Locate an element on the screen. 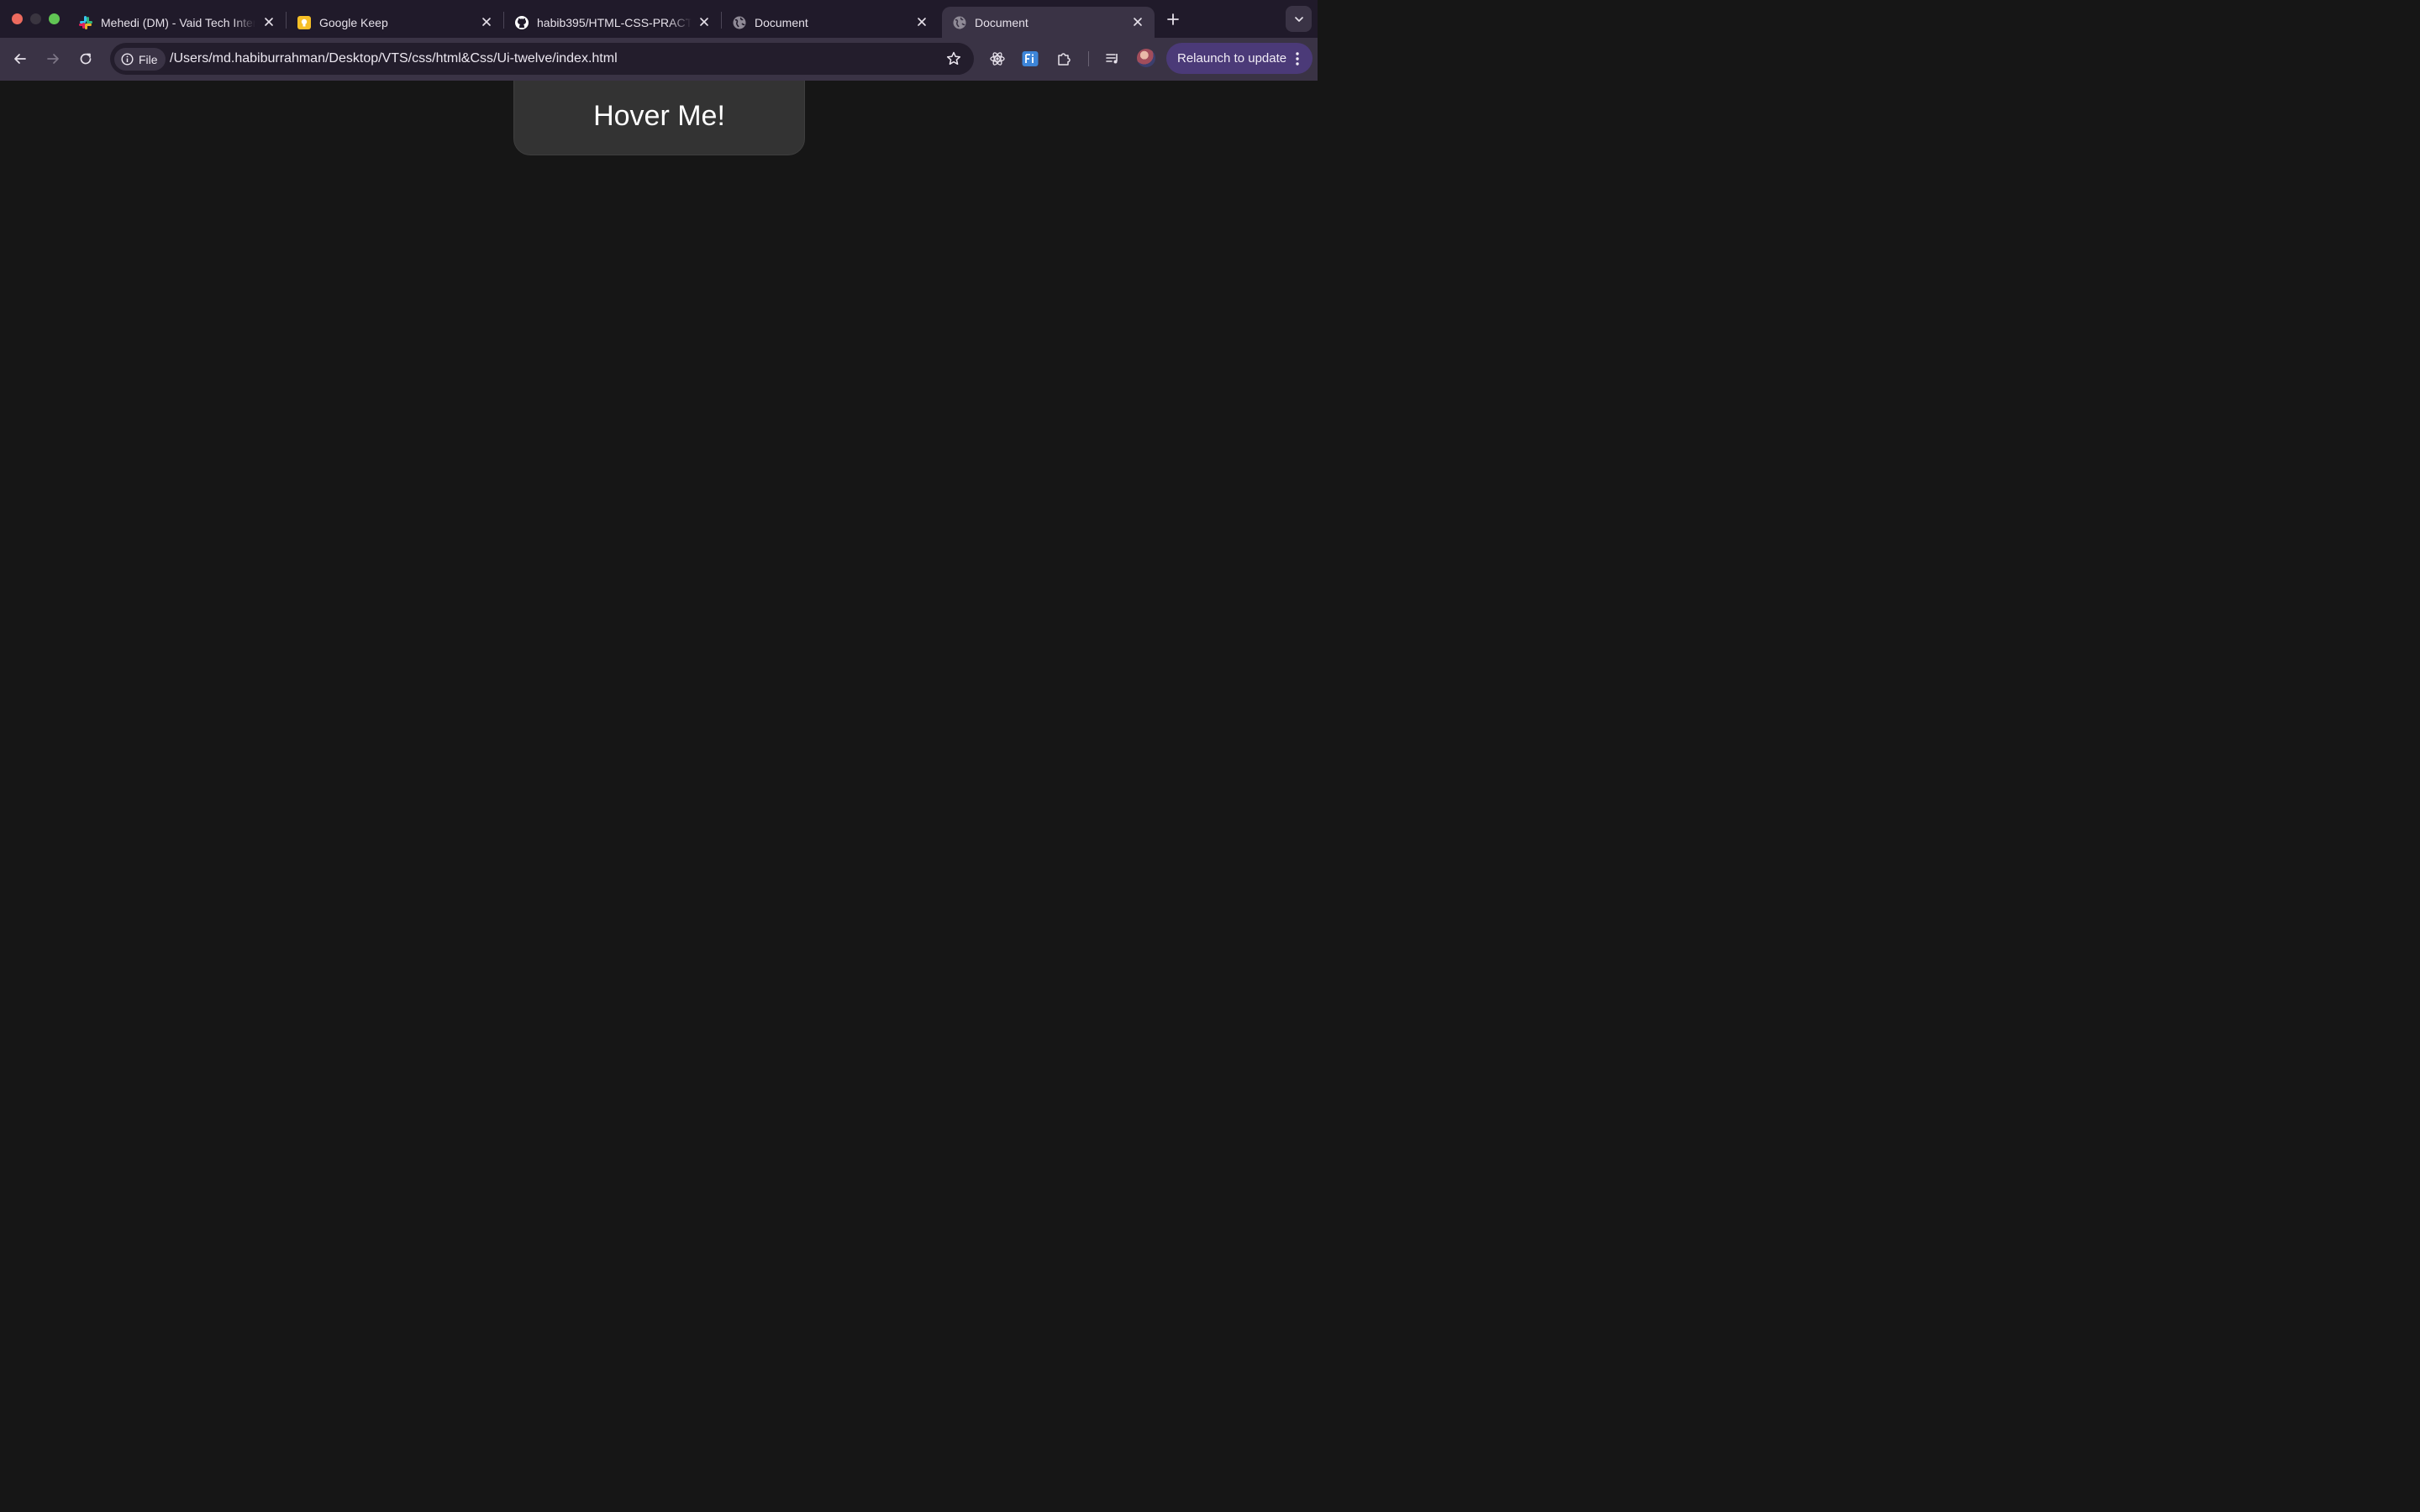 The width and height of the screenshot is (2420, 1512). back-button is located at coordinates (20, 59).